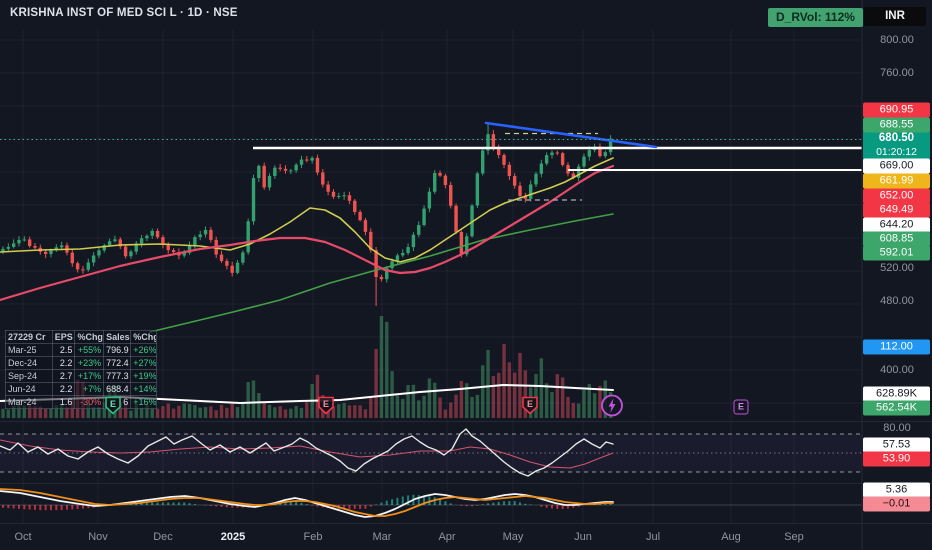 The image size is (932, 550). I want to click on table-cell: 2.5, so click(63, 350).